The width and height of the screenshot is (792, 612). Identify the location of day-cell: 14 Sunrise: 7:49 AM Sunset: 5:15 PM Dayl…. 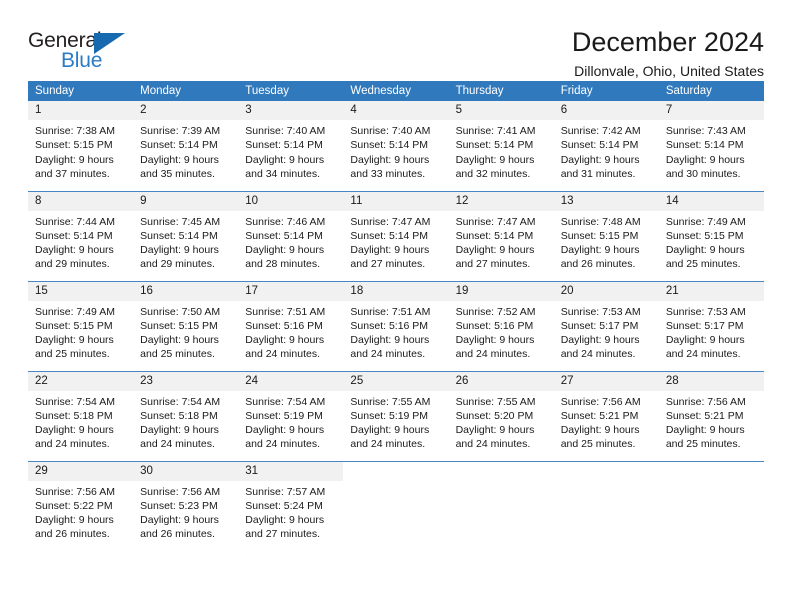
(711, 235).